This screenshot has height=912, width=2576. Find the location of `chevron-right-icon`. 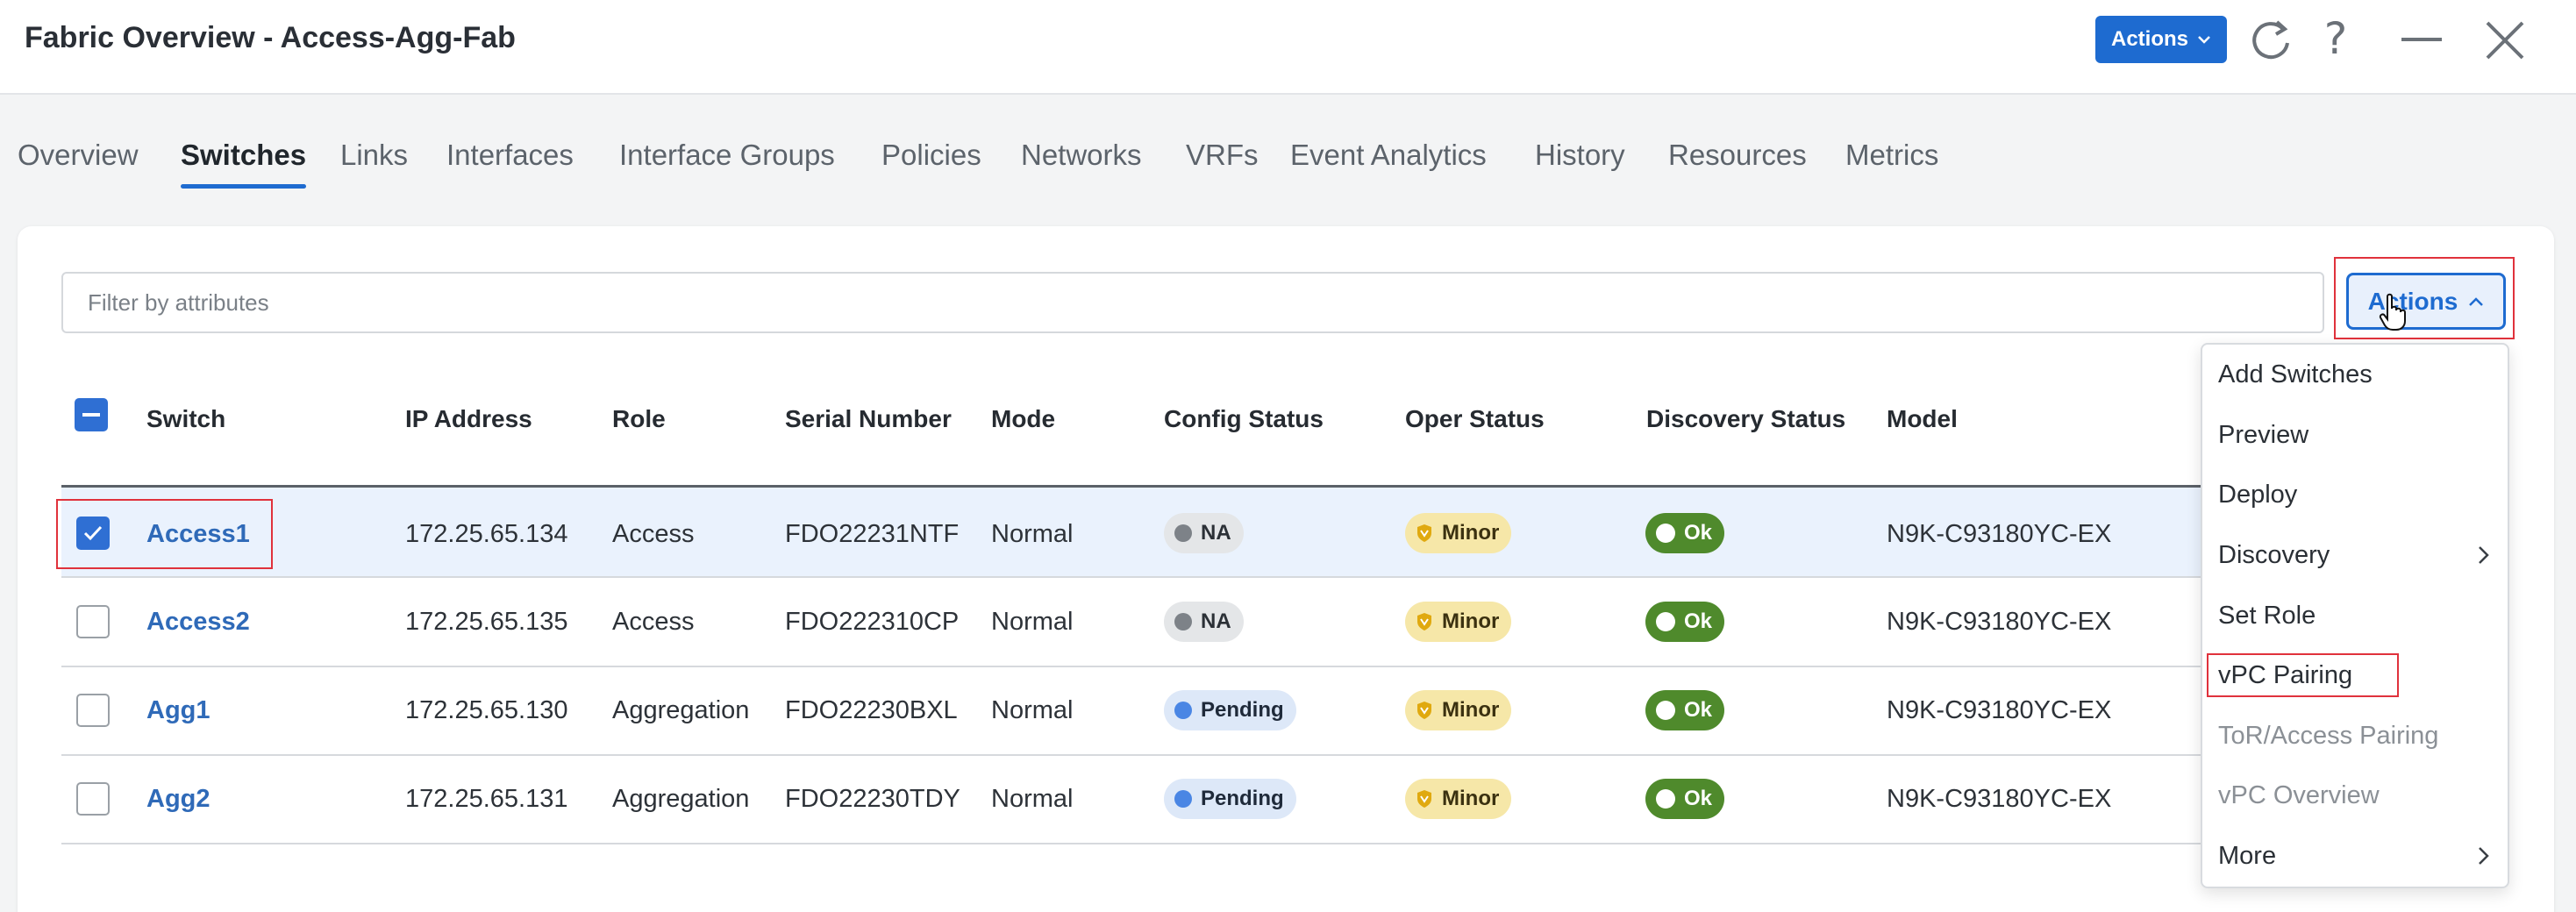

chevron-right-icon is located at coordinates (2484, 856).